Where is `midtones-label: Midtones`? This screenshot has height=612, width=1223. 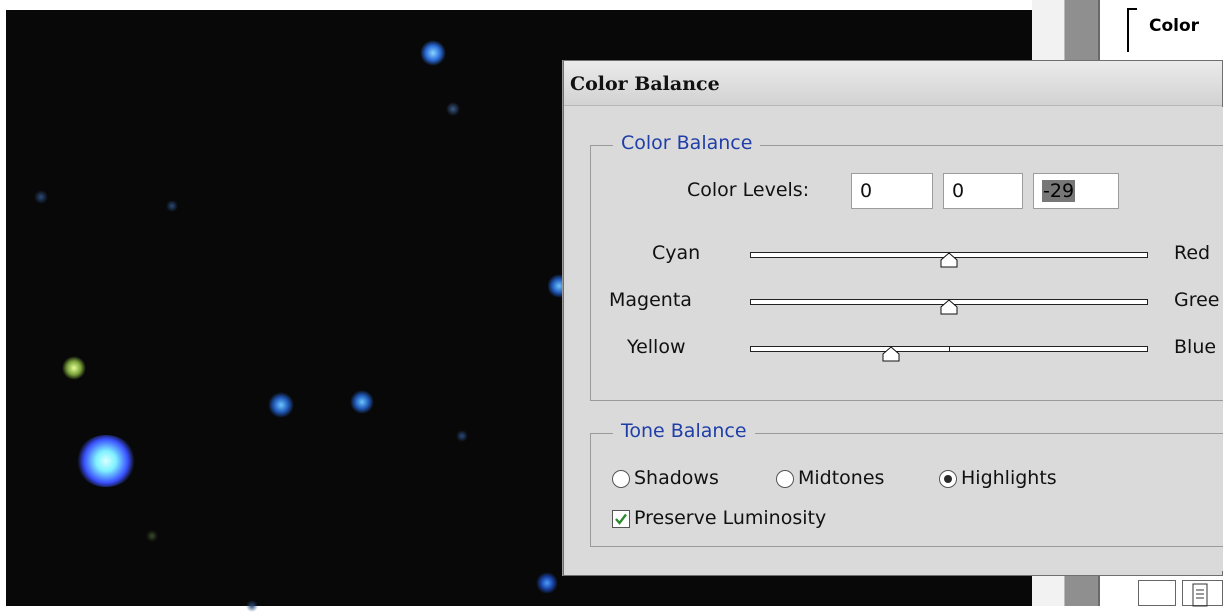
midtones-label: Midtones is located at coordinates (841, 478).